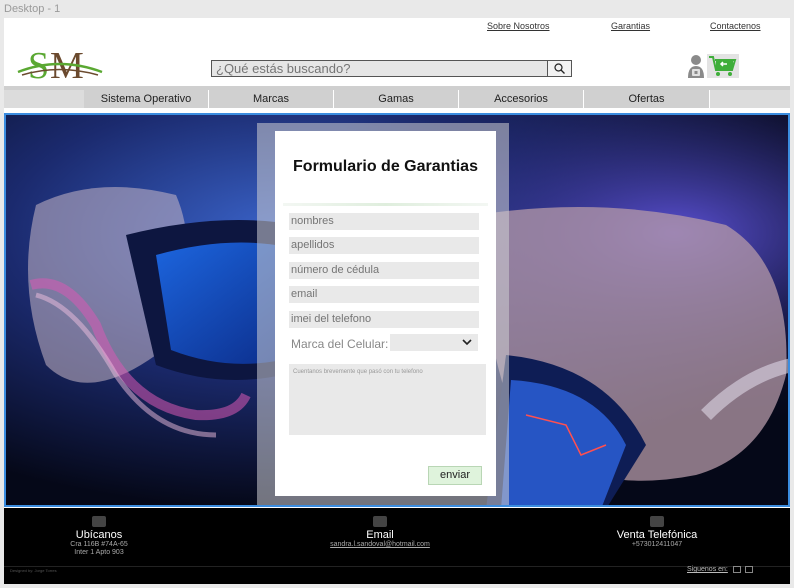 This screenshot has width=794, height=588. What do you see at coordinates (340, 344) in the screenshot?
I see `brand-label: Marca del Celular:` at bounding box center [340, 344].